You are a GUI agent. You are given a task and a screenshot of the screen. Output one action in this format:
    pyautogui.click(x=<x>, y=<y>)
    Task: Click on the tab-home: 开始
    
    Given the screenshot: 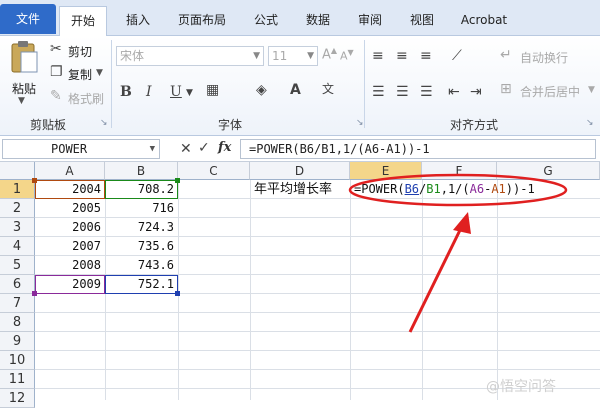 What is the action you would take?
    pyautogui.click(x=83, y=21)
    